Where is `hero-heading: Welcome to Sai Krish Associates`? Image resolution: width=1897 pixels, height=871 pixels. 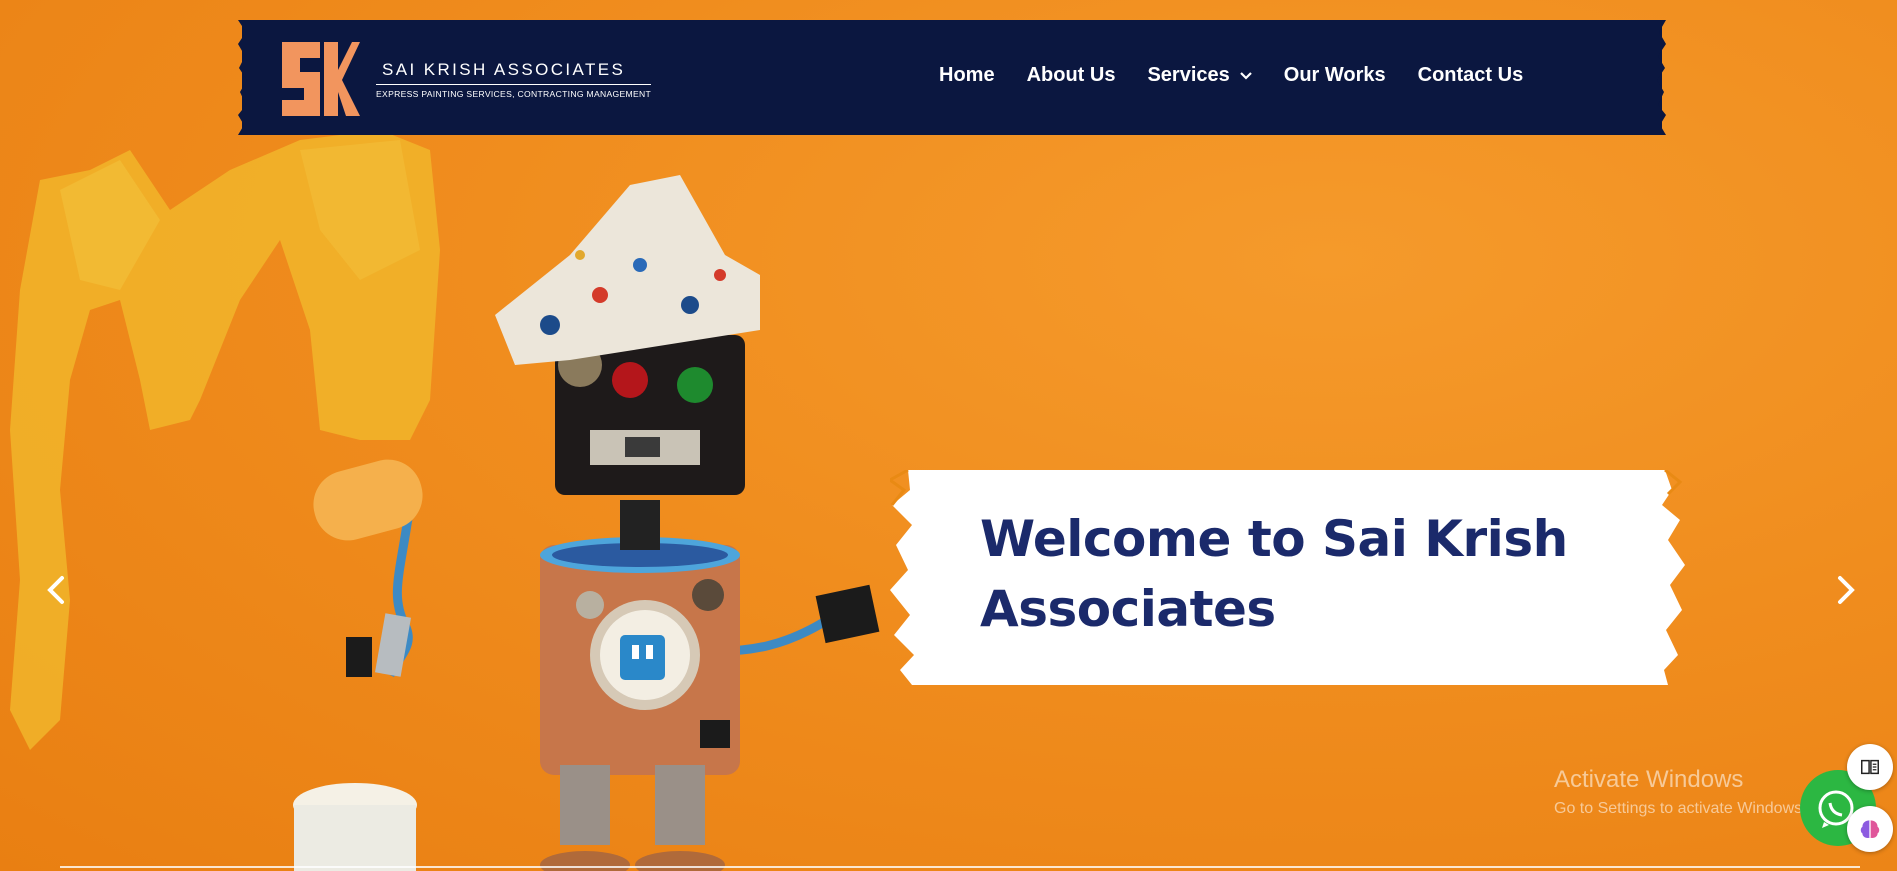
hero-heading: Welcome to Sai Krish Associates is located at coordinates (1274, 574).